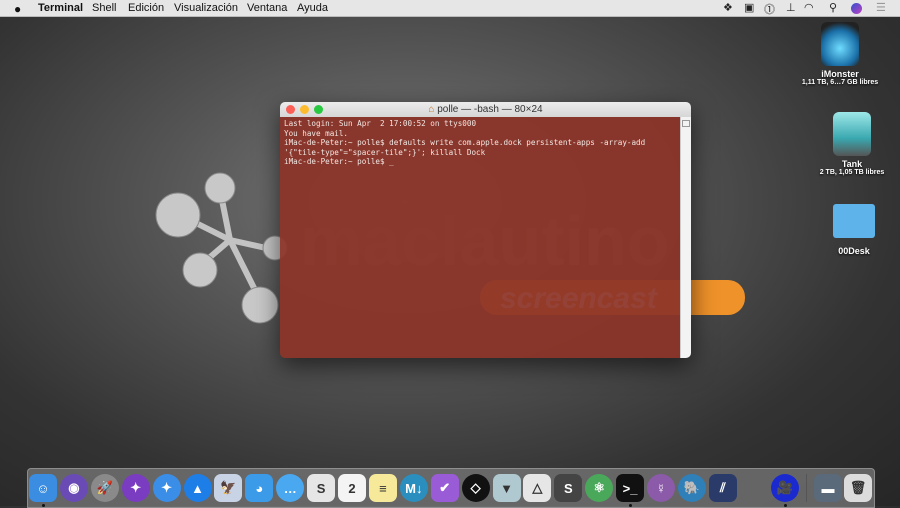  Describe the element at coordinates (321, 488) in the screenshot. I see `slack-icon: S` at that location.